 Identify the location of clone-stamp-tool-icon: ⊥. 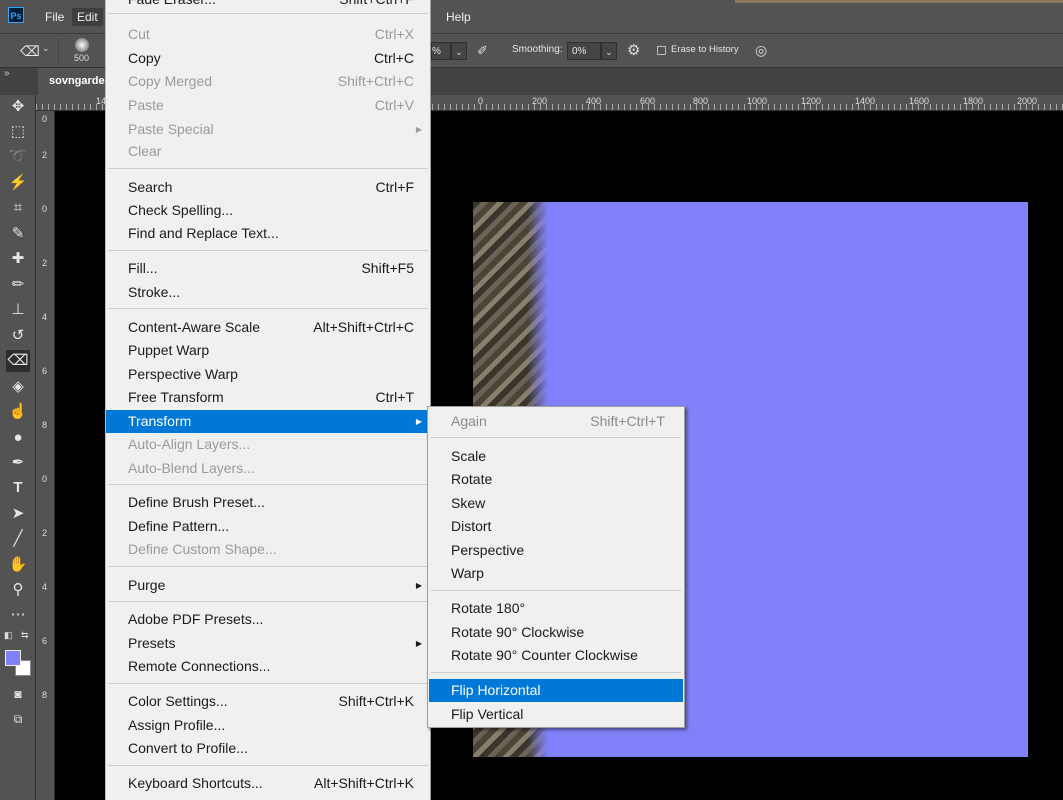
(18, 310).